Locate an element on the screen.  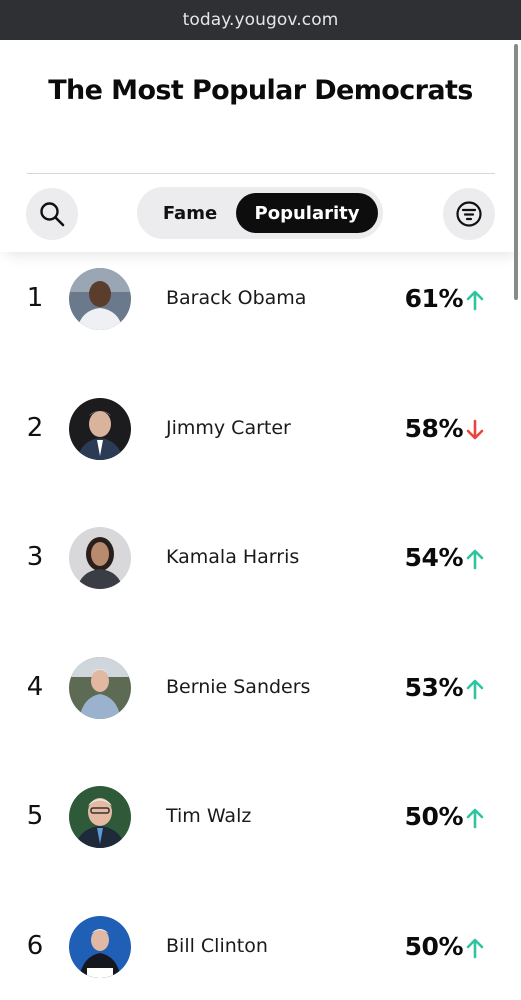
page-title: The Most Popular Democrats is located at coordinates (260, 90).